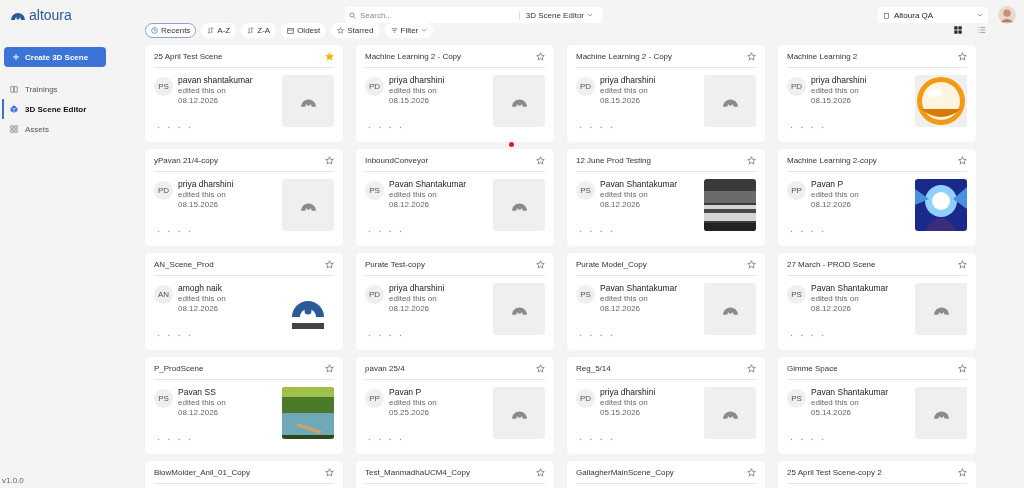 The height and width of the screenshot is (488, 1024). What do you see at coordinates (244, 197) in the screenshot?
I see `scene-card: yPavan 21/4-copy PD priya dharshini edited this on 08.15.2026` at bounding box center [244, 197].